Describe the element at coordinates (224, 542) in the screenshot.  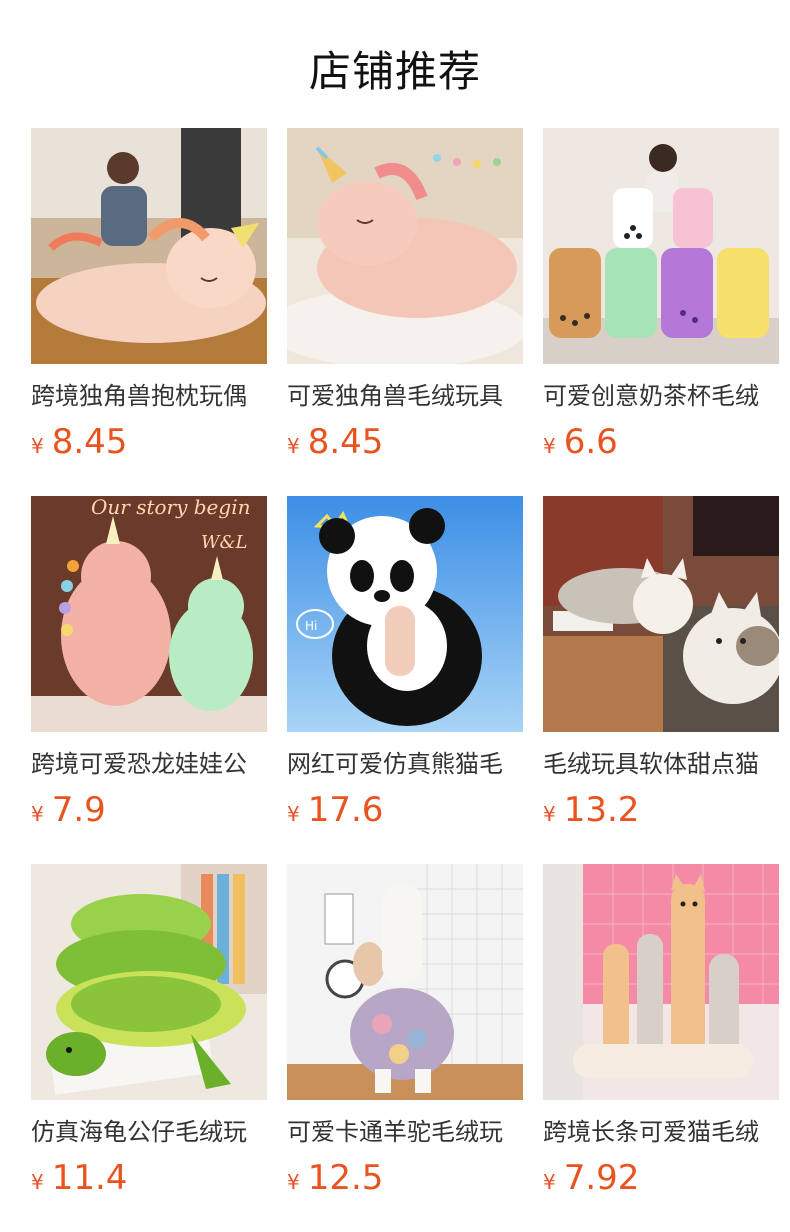
I see `neon-sign-subtext: W&L` at that location.